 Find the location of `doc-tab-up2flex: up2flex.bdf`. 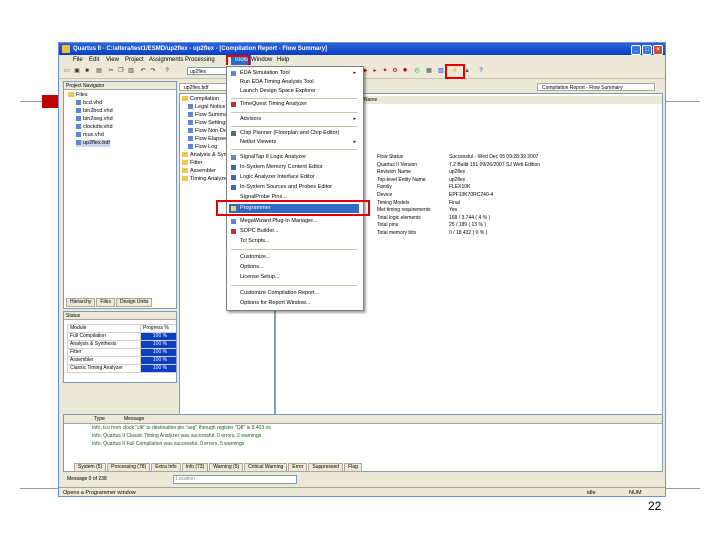

doc-tab-up2flex: up2flex.bdf is located at coordinates (203, 87).